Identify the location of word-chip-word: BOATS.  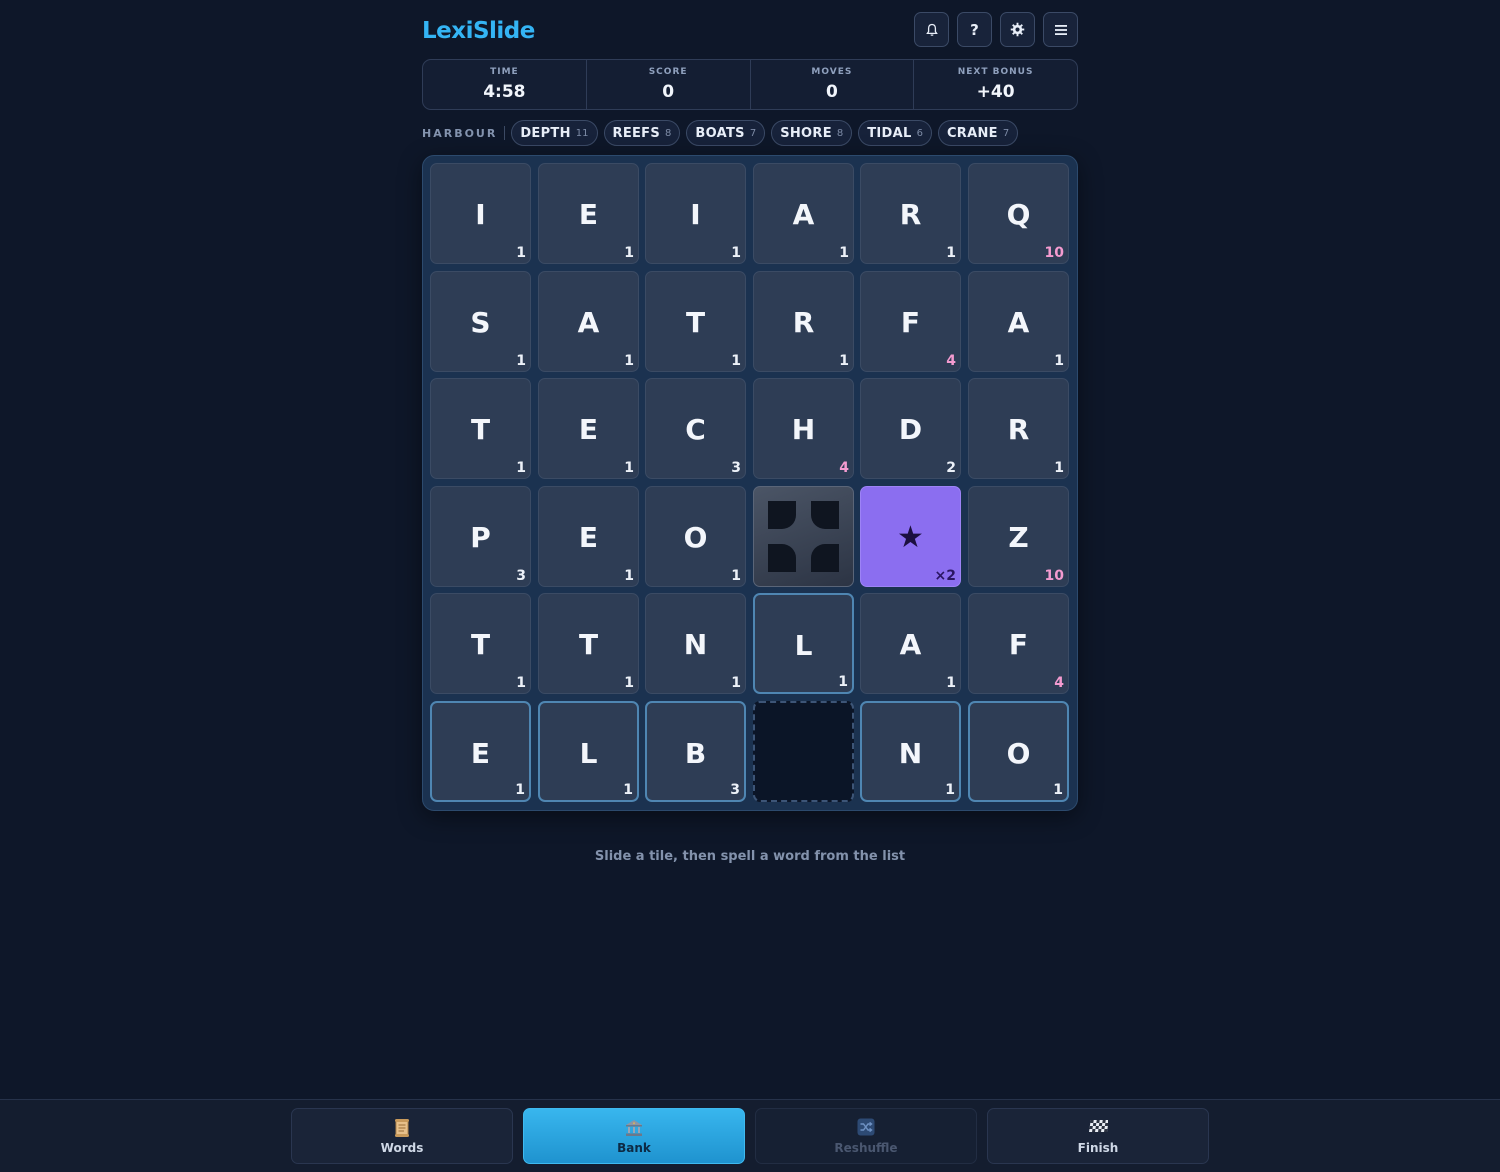
(720, 133).